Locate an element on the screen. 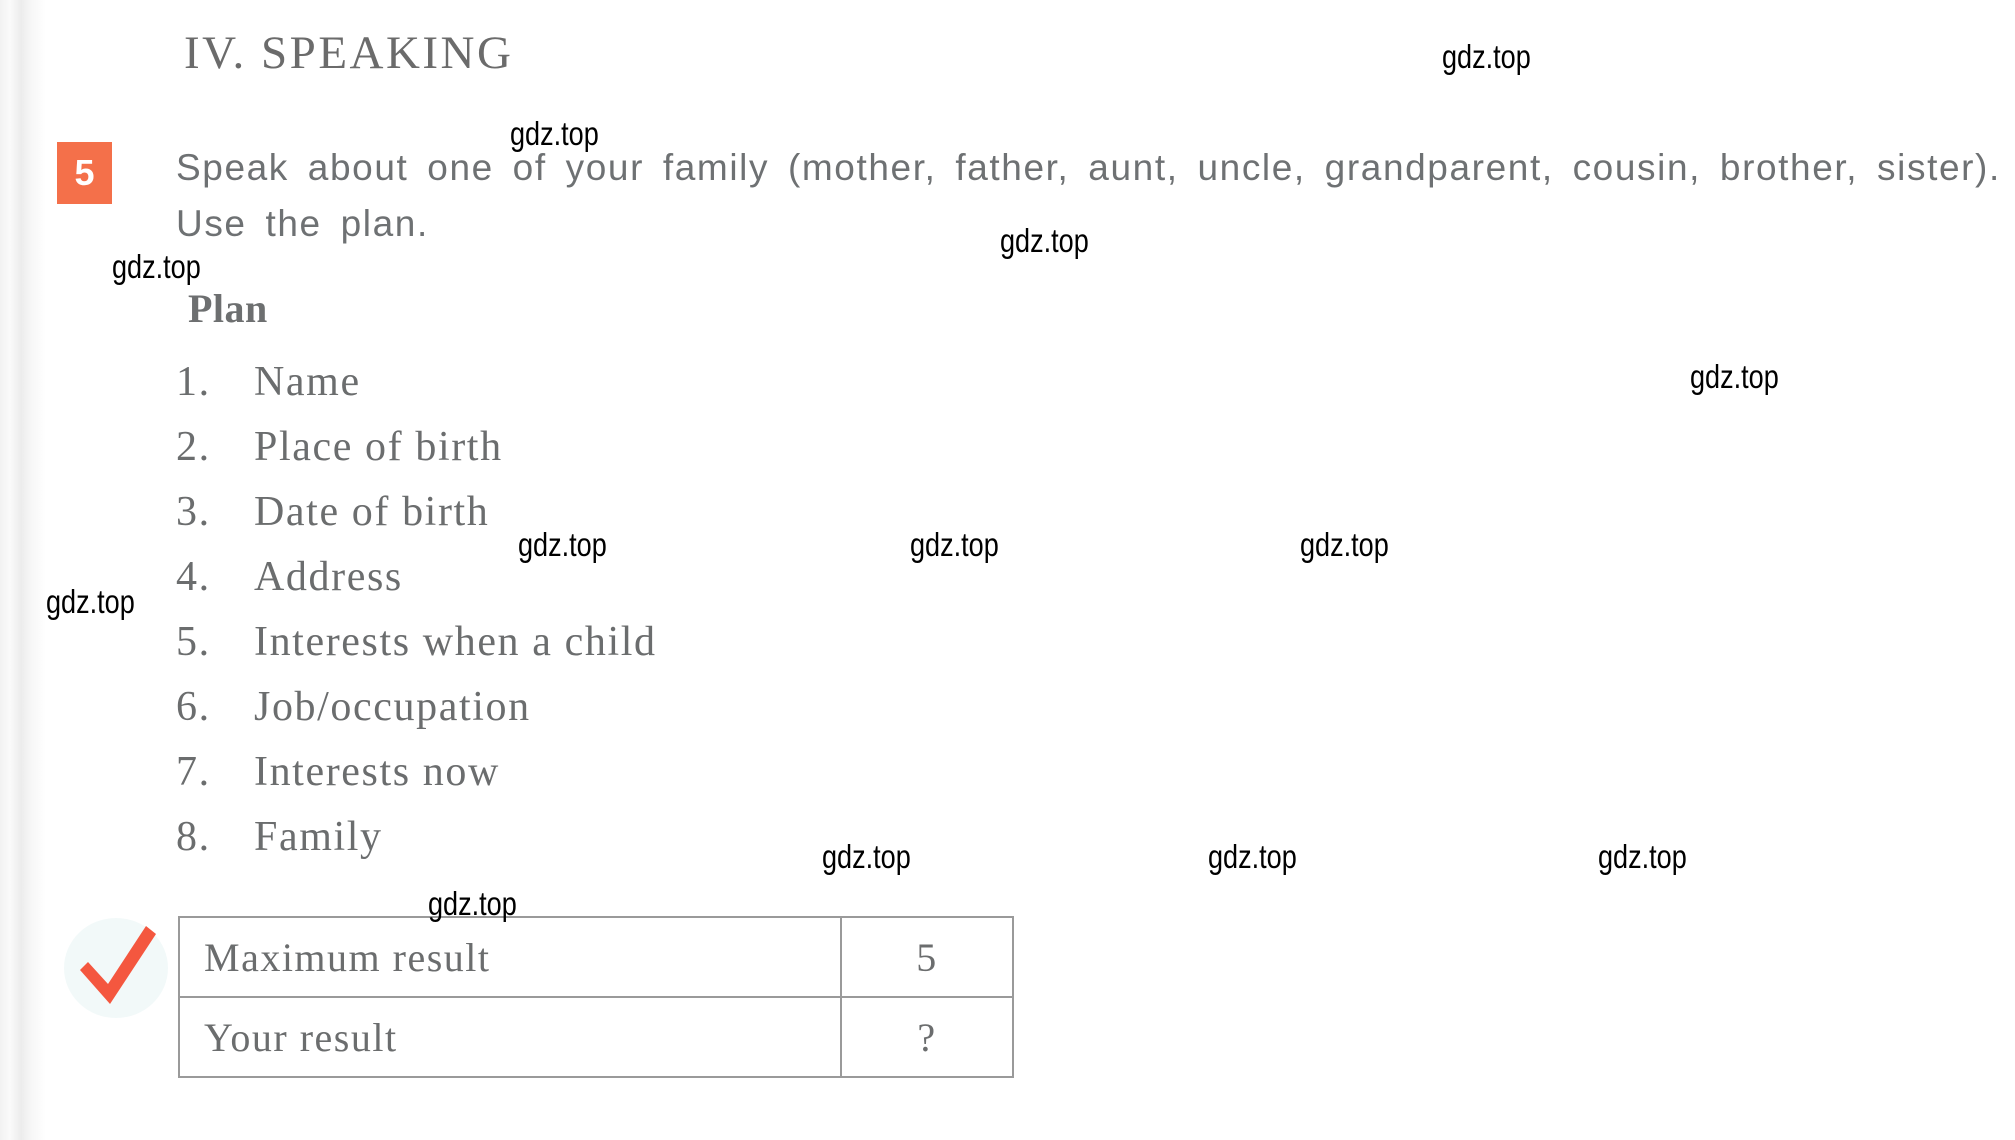 This screenshot has width=2015, height=1140. plan-item-index: 6. is located at coordinates (193, 707).